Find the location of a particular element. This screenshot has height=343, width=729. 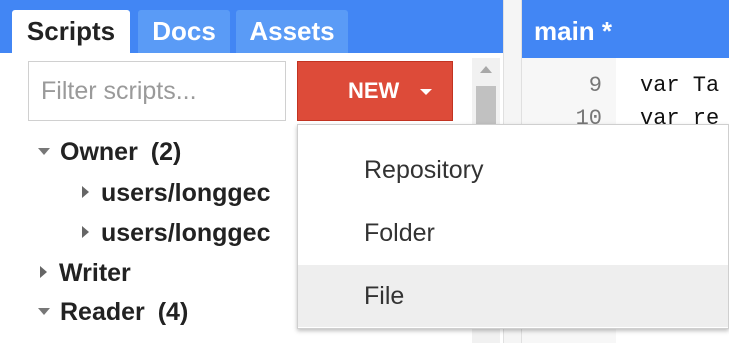

tree-folder-label: Reader is located at coordinates (102, 312).